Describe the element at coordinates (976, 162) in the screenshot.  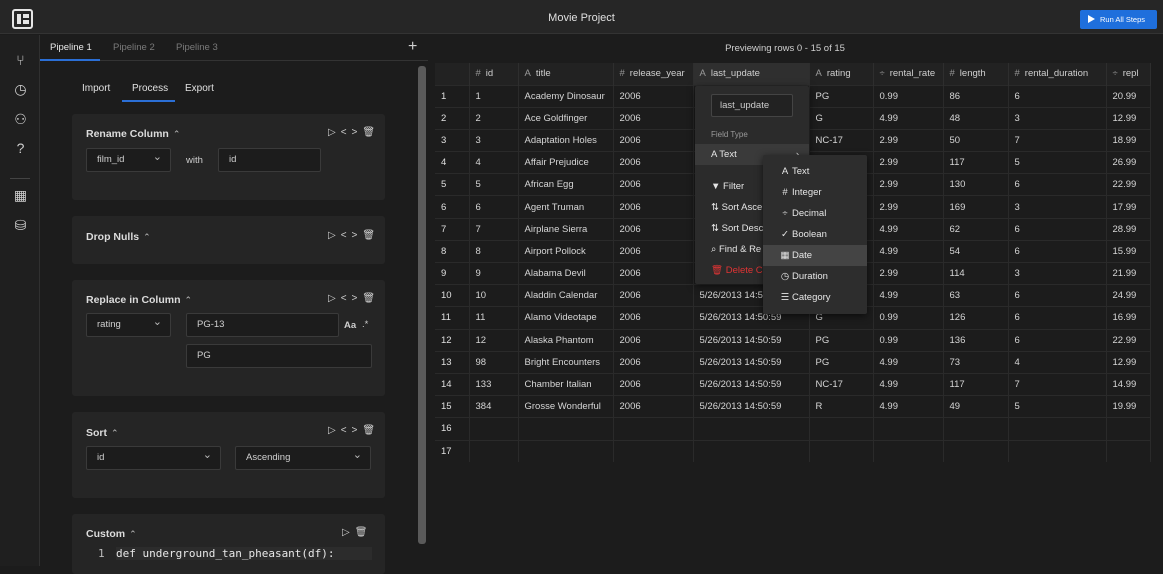
I see `table-cell: 117` at that location.